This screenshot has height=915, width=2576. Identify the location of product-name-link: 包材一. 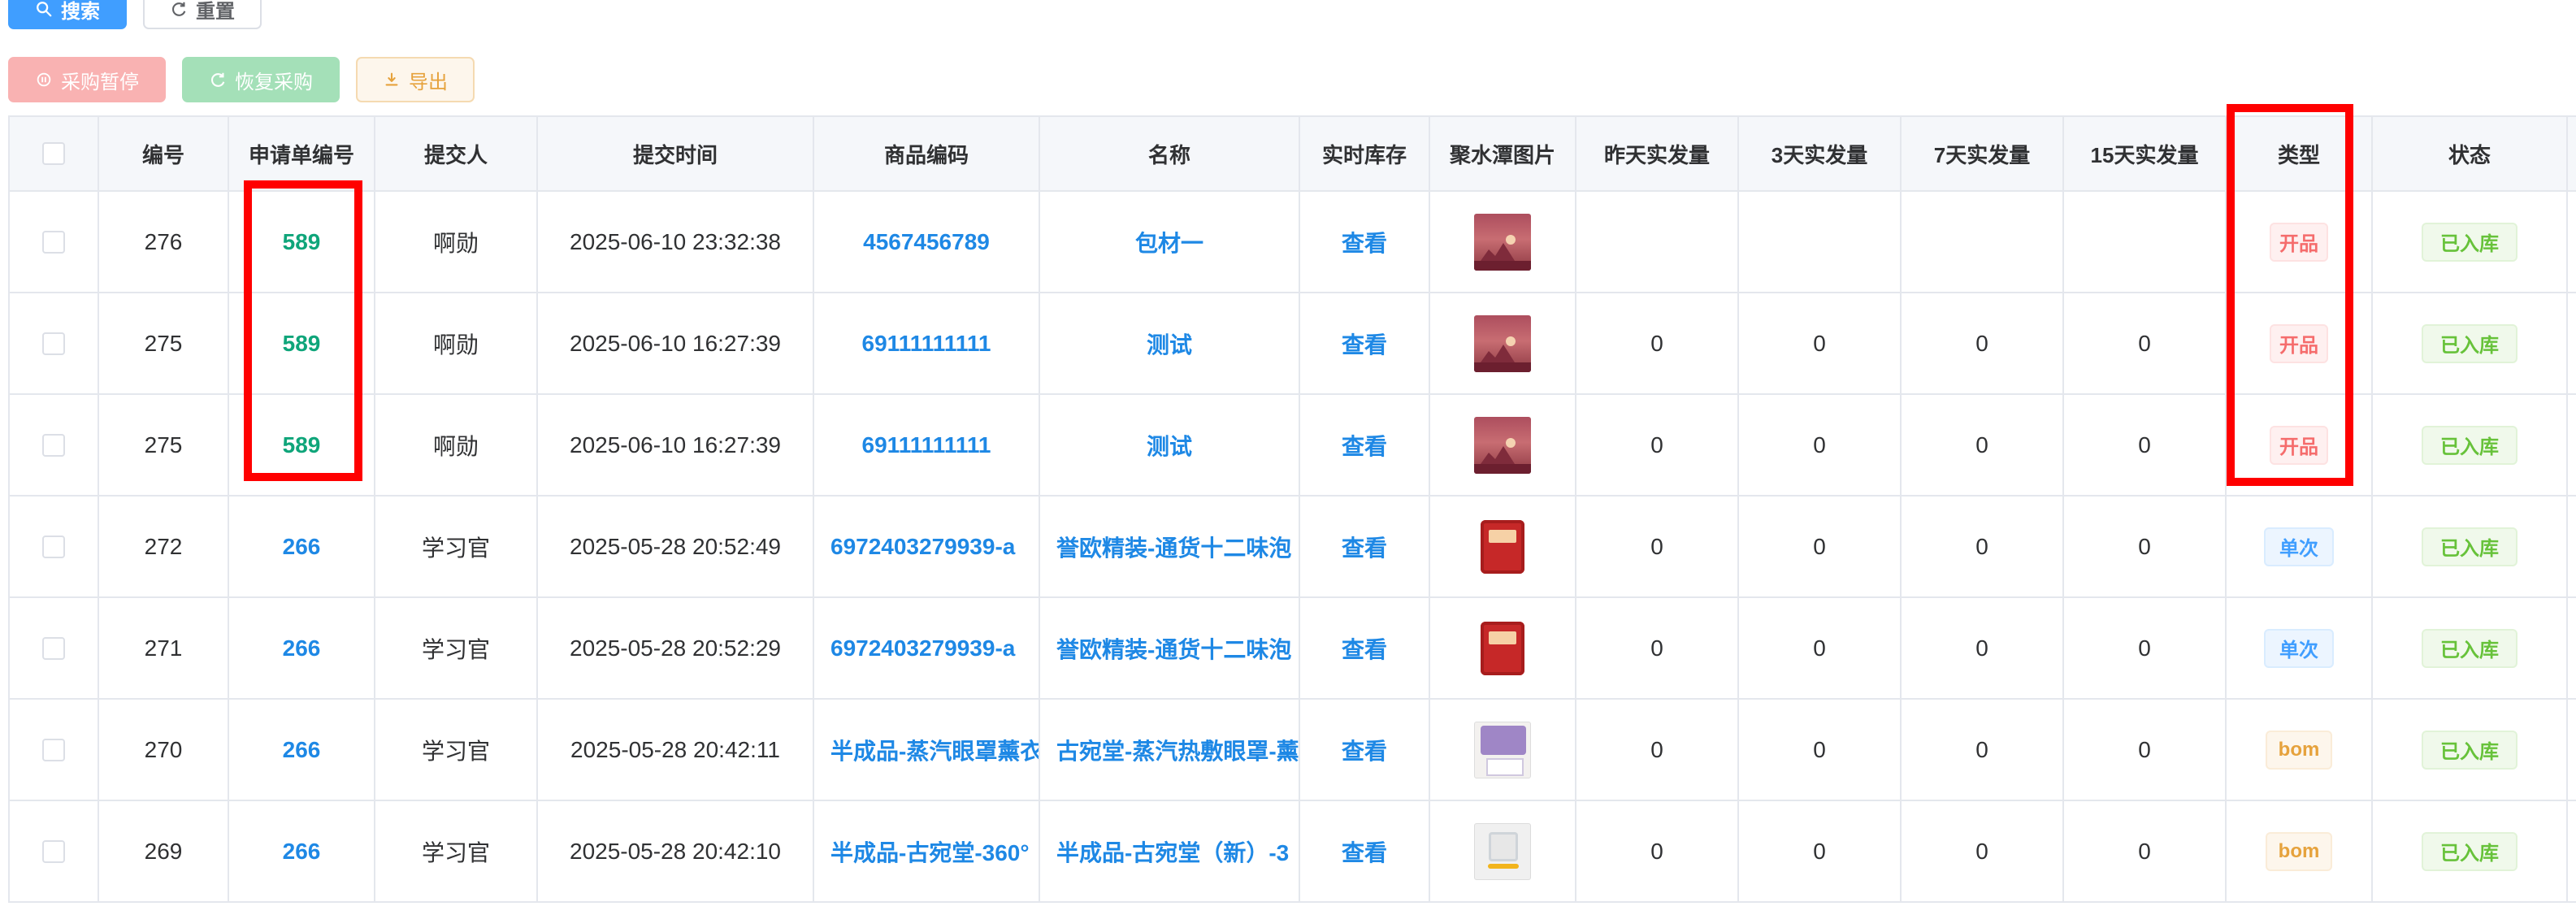
(1170, 242).